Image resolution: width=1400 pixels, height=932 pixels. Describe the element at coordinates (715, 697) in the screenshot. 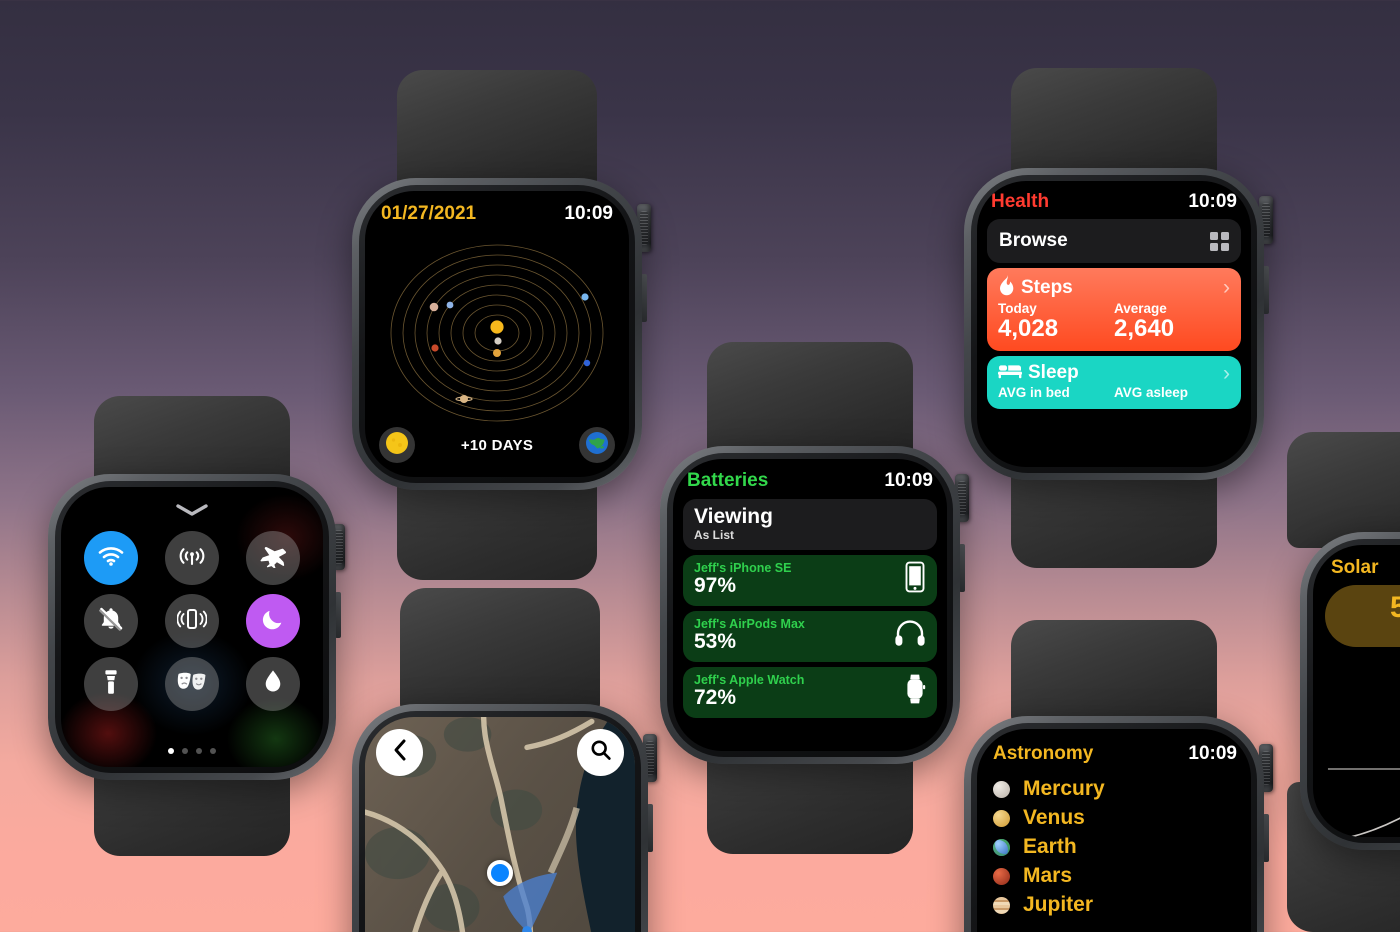

I see `device-percent: 72%` at that location.